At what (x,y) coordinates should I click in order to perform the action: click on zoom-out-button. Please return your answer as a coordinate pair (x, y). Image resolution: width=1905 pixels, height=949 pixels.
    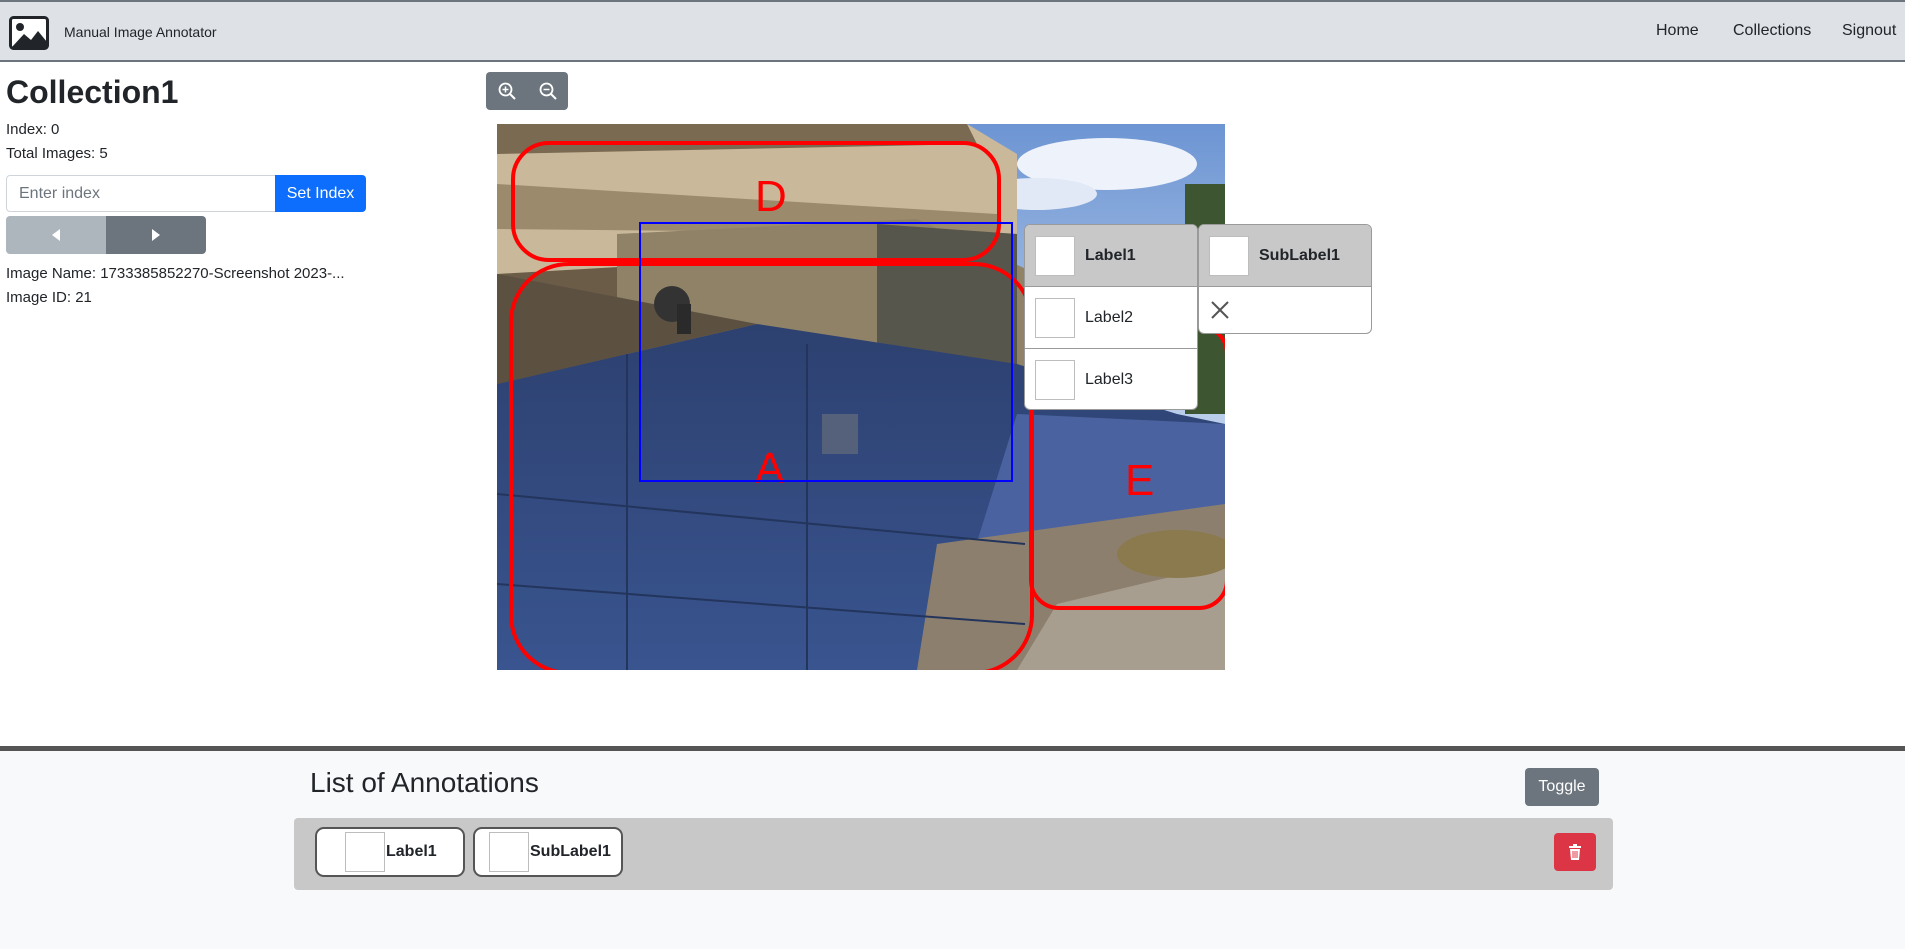
    Looking at the image, I should click on (547, 91).